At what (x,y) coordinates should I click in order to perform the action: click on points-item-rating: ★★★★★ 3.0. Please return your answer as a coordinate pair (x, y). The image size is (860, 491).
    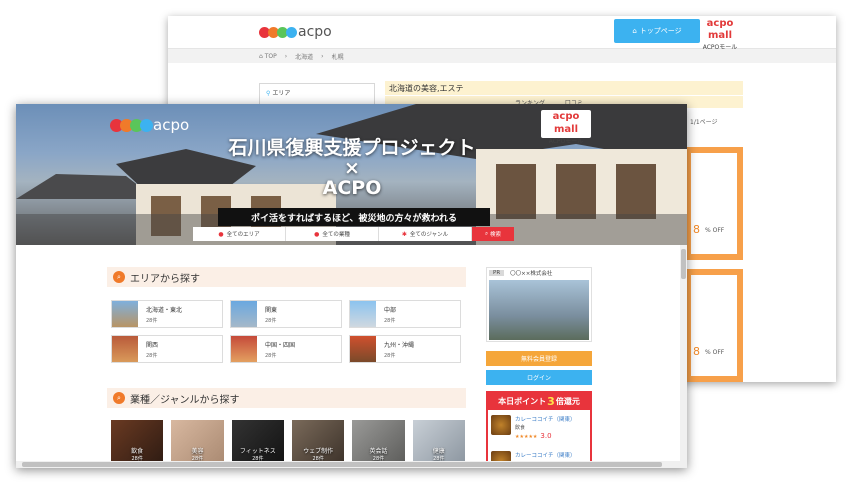
    Looking at the image, I should click on (545, 436).